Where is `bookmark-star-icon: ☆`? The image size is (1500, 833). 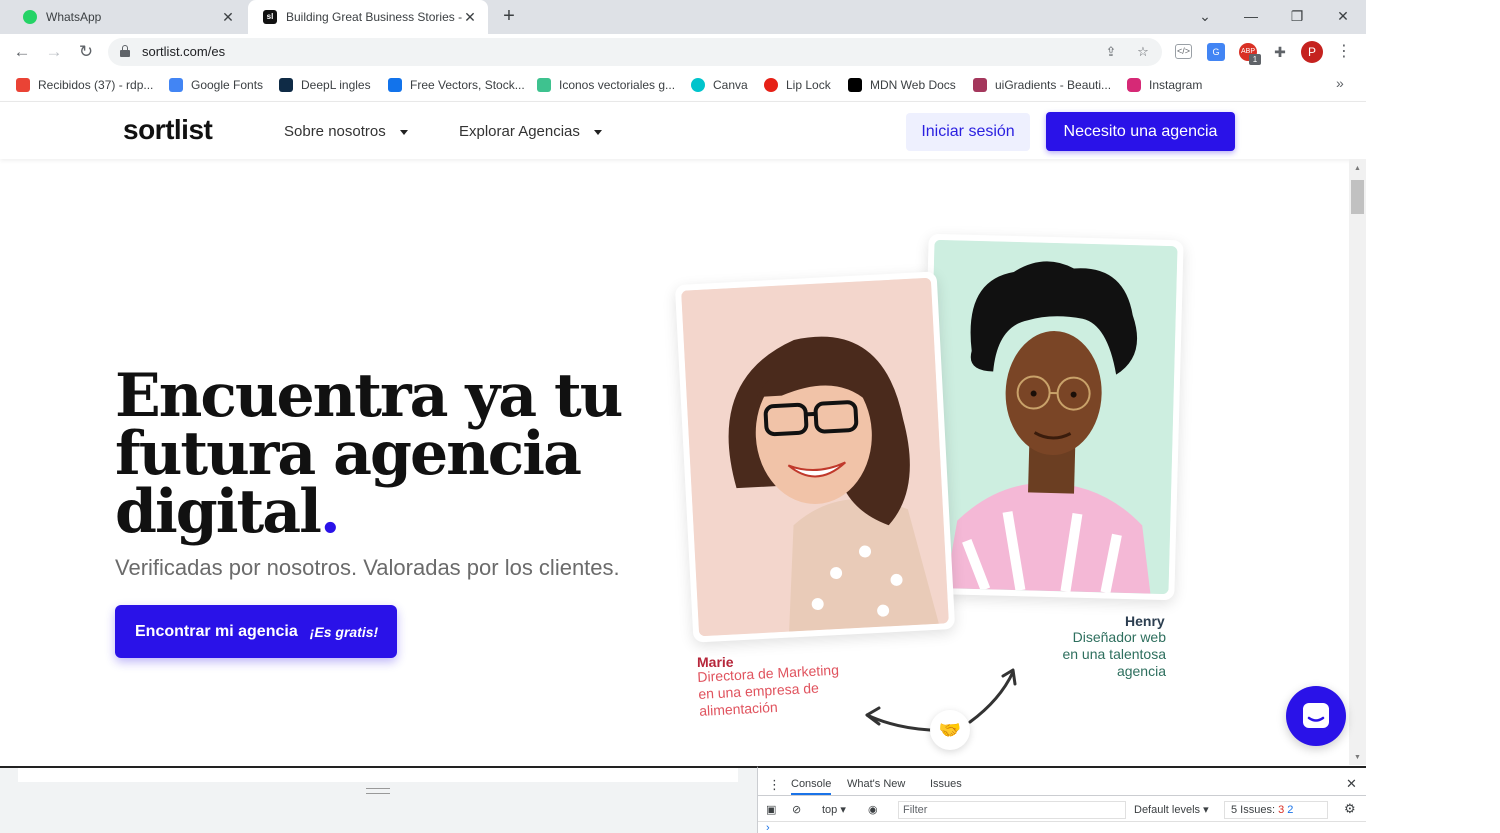
bookmark-star-icon: ☆ is located at coordinates (1143, 52).